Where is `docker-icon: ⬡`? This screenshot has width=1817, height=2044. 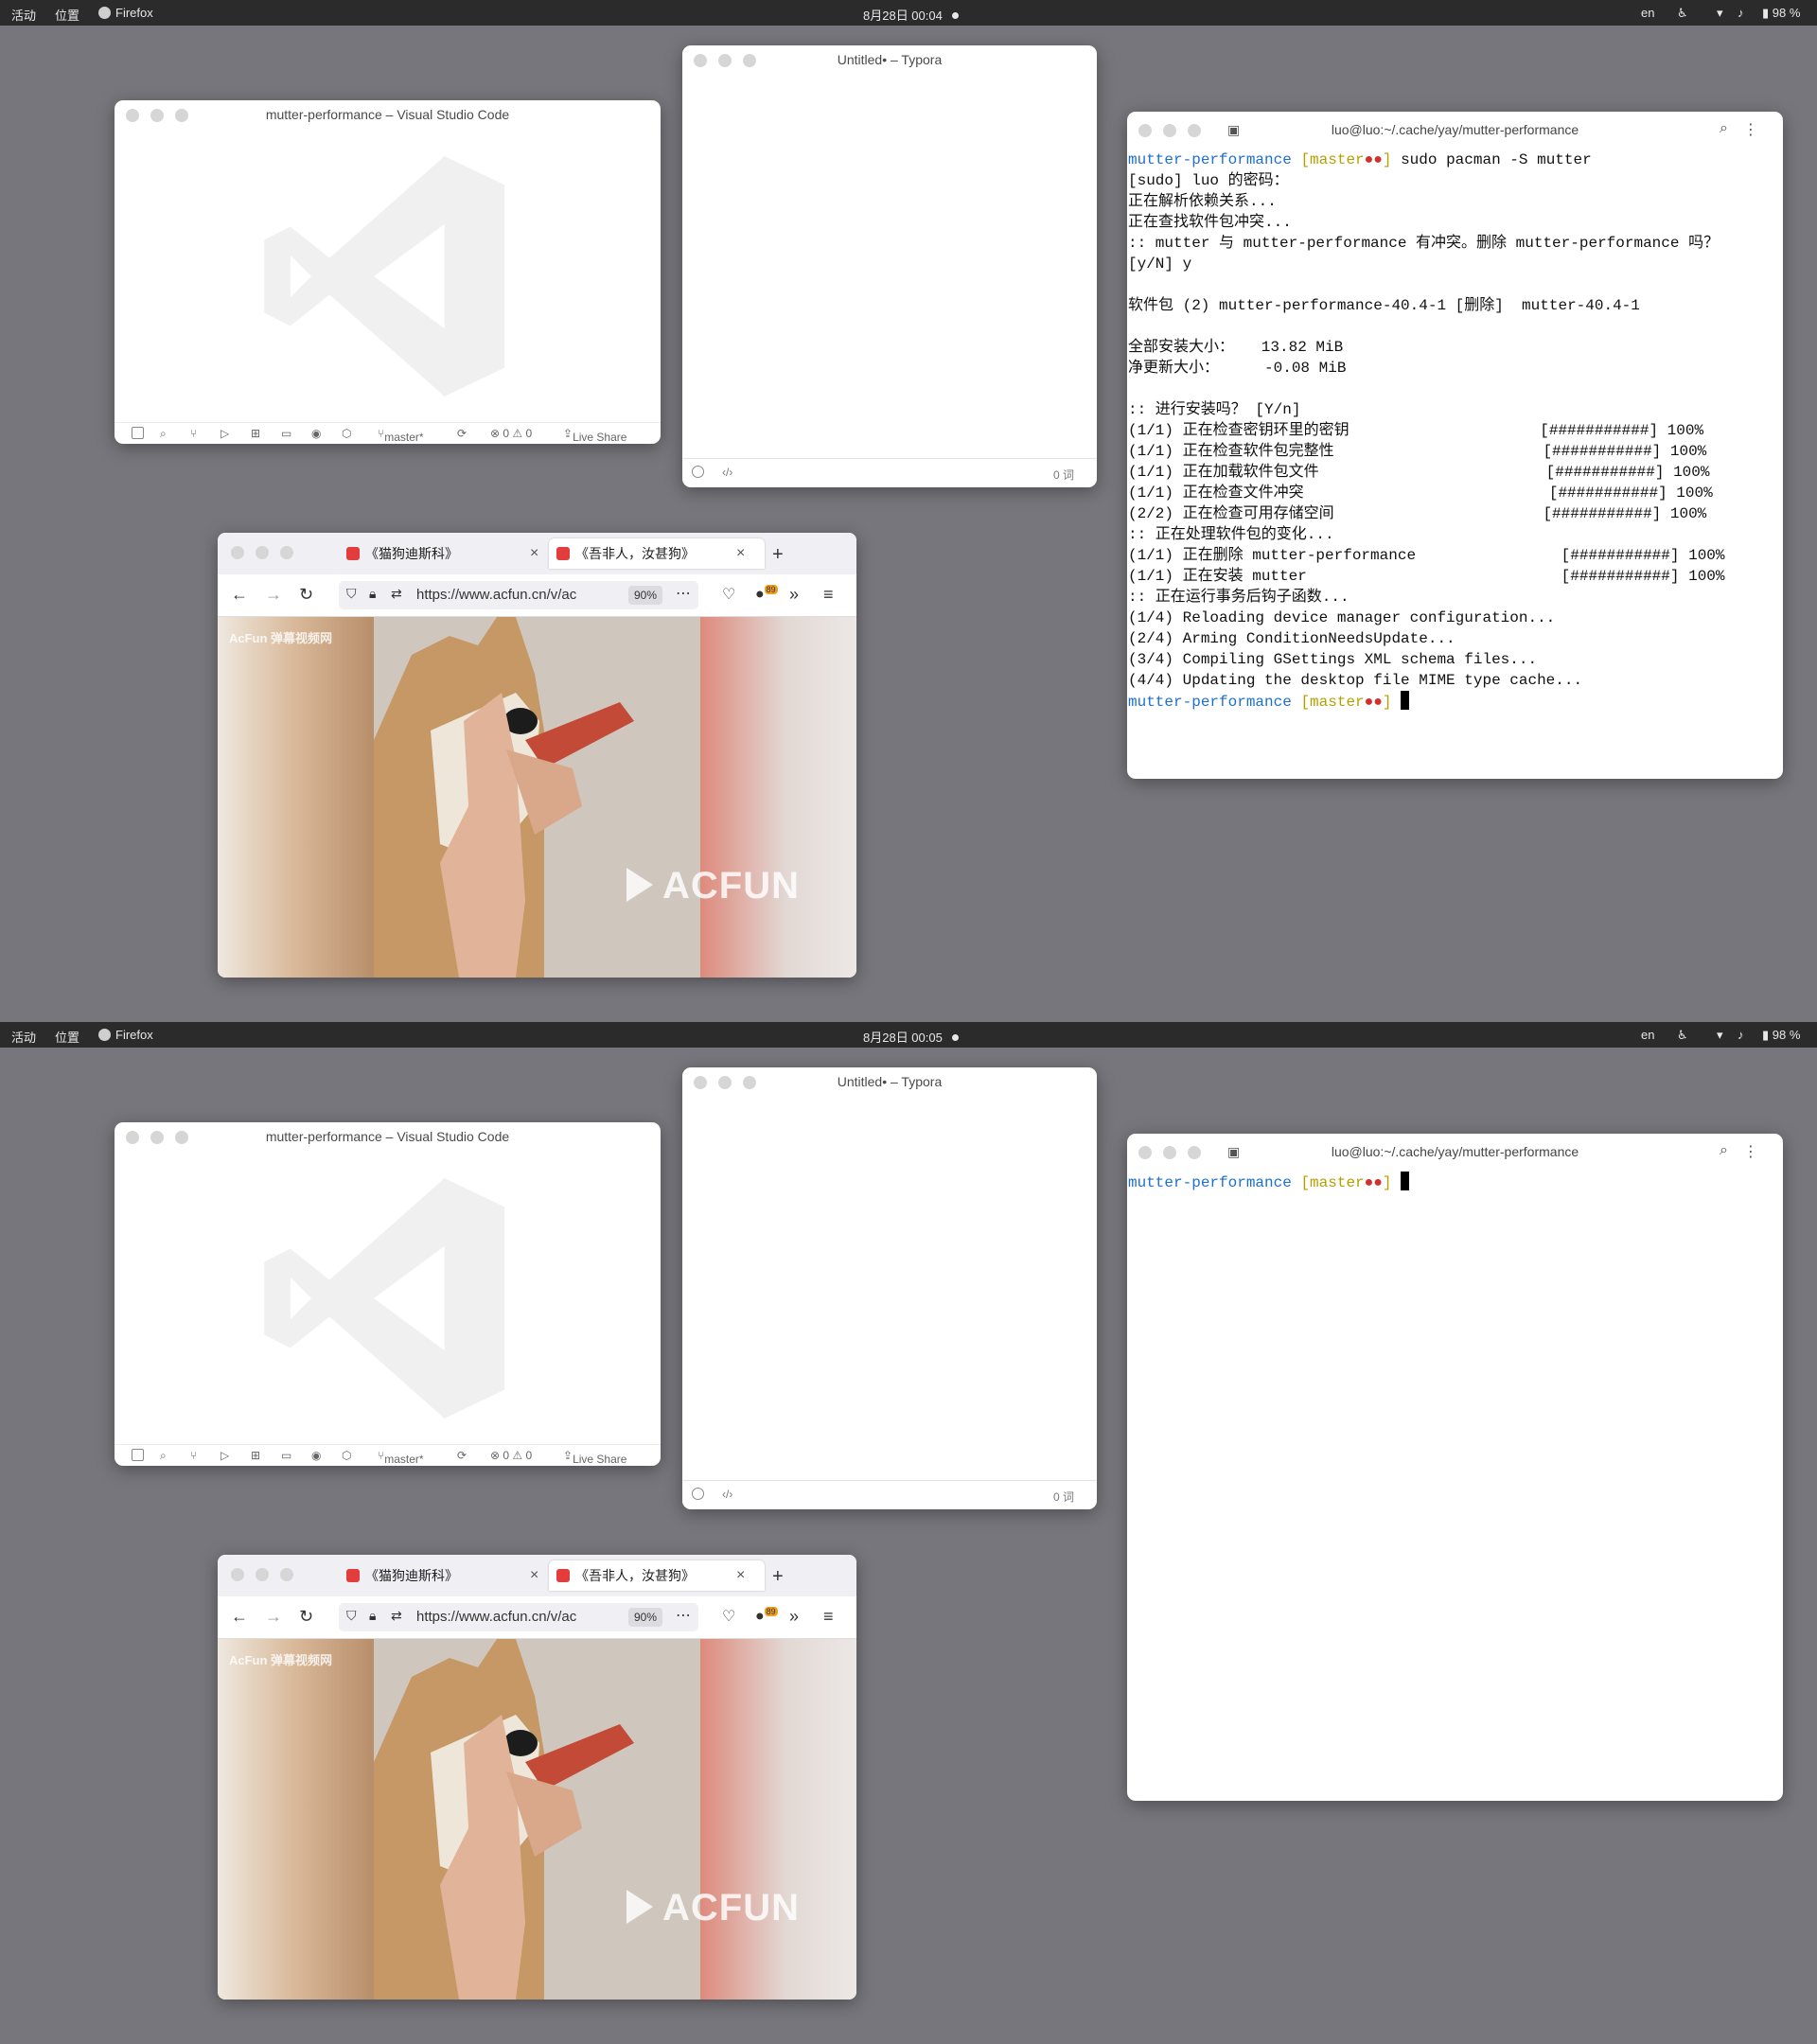
docker-icon: ⬡ is located at coordinates (346, 433).